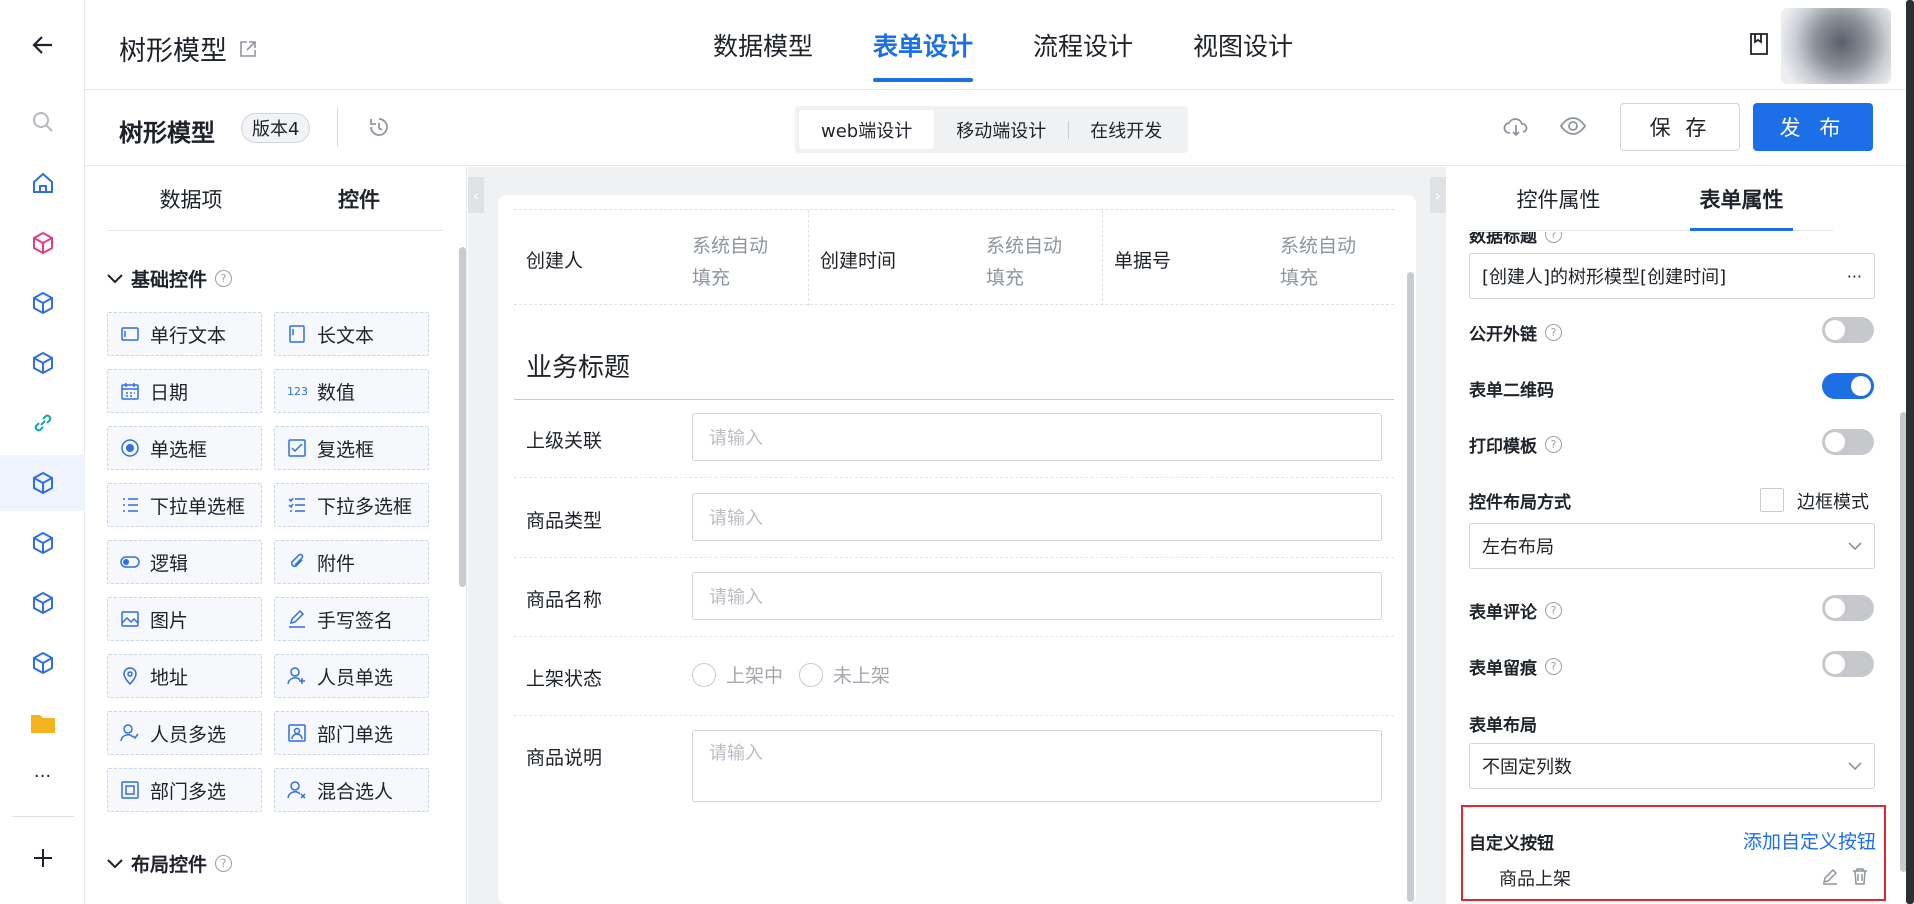 The width and height of the screenshot is (1914, 904). What do you see at coordinates (1438, 195) in the screenshot?
I see `collapse-right-icon: ›` at bounding box center [1438, 195].